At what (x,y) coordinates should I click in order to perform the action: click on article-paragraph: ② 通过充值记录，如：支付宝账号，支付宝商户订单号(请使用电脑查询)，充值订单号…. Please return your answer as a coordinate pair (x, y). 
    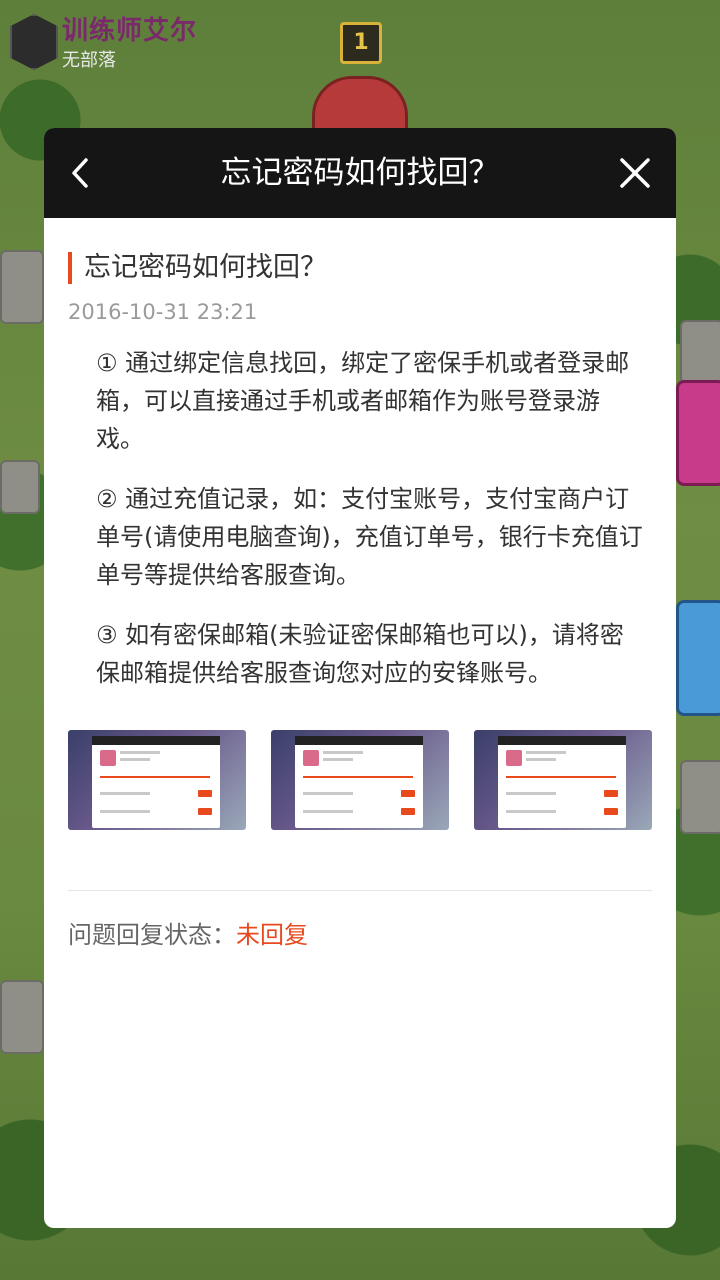
    Looking at the image, I should click on (369, 537).